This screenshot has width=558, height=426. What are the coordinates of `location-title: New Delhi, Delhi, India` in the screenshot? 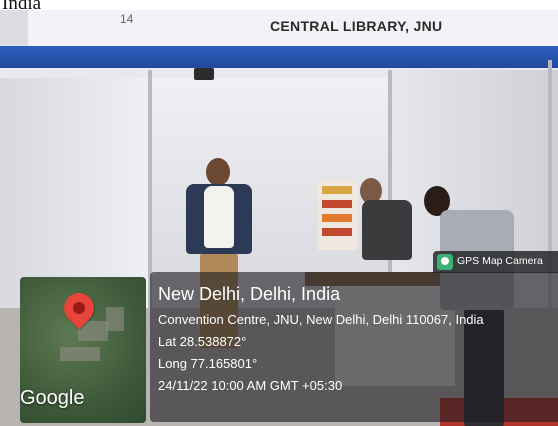 It's located at (249, 294).